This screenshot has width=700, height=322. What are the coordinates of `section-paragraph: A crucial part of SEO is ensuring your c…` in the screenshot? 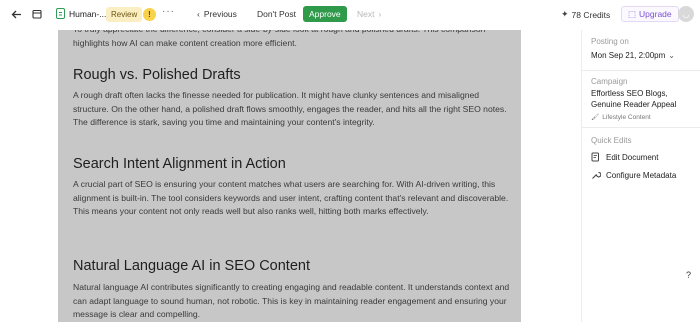 It's located at (291, 198).